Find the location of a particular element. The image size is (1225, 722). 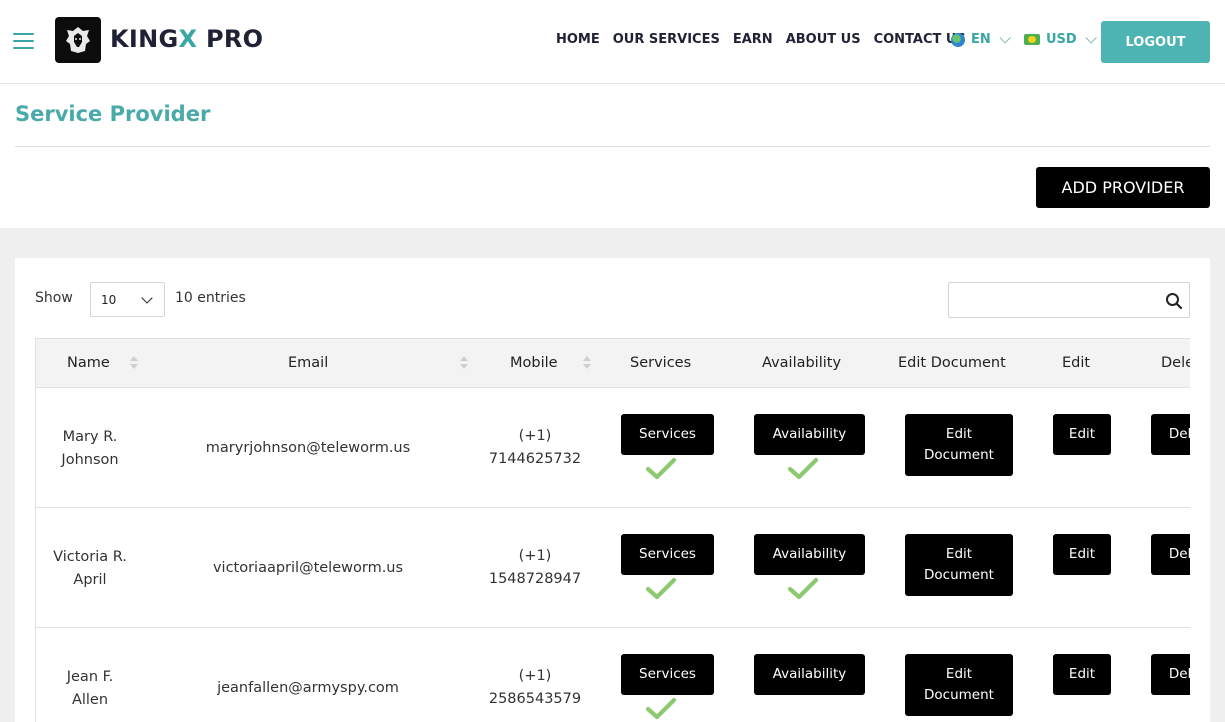

nav-home: HOME is located at coordinates (578, 39).